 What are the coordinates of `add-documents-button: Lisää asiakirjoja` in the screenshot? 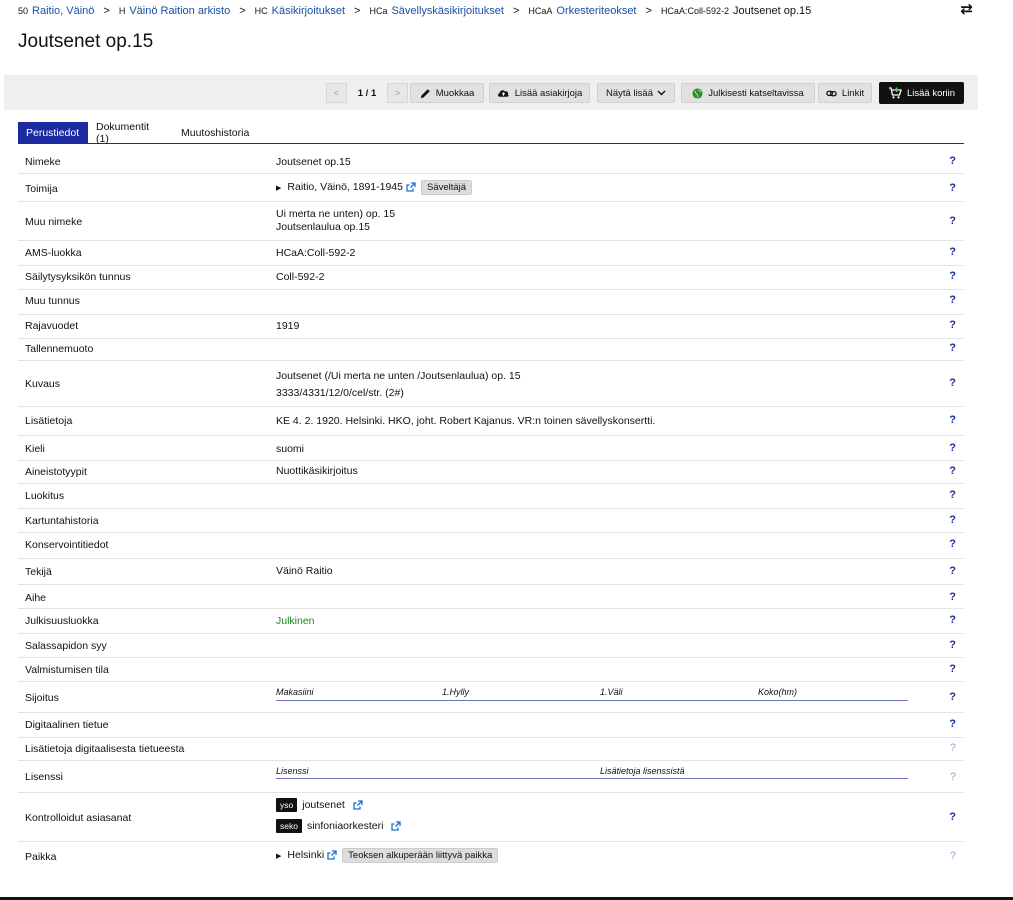 It's located at (539, 93).